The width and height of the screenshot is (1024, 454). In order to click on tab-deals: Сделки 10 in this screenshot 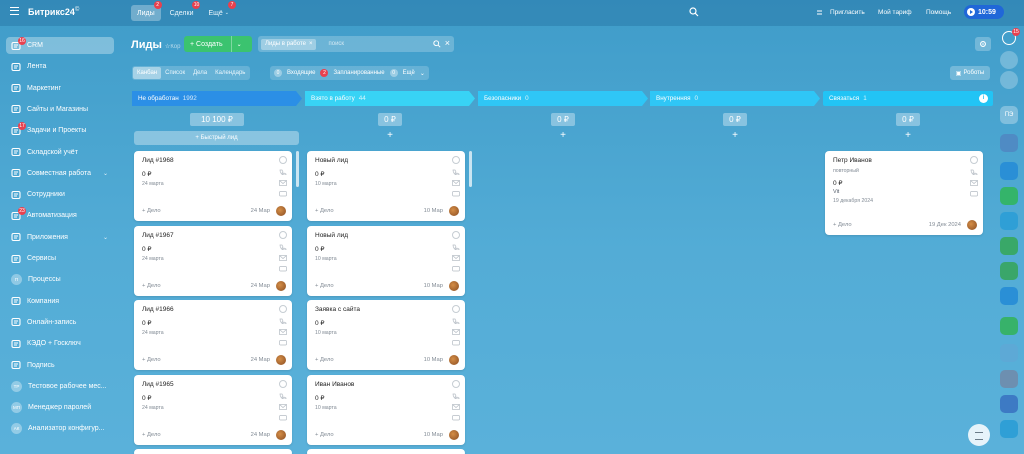, I will do `click(182, 11)`.